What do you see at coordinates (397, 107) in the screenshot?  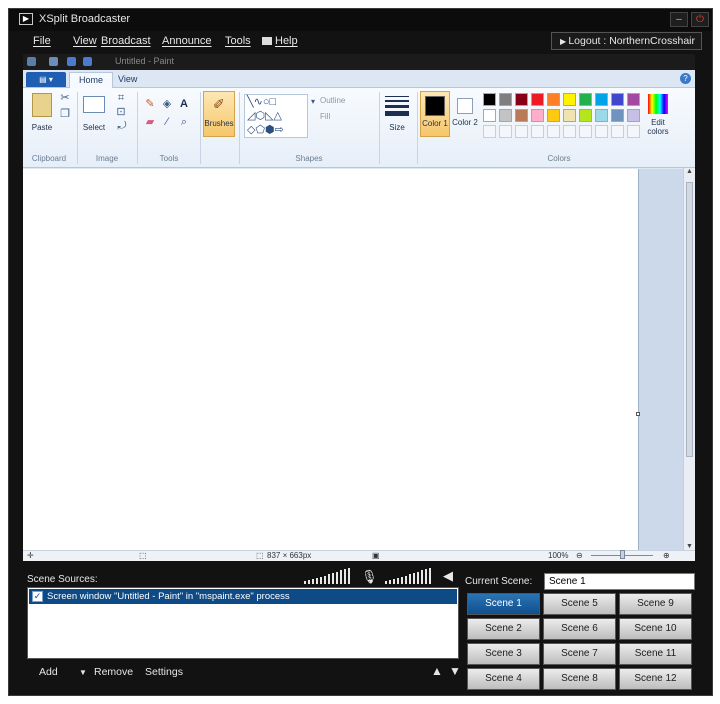 I see `size-icon` at bounding box center [397, 107].